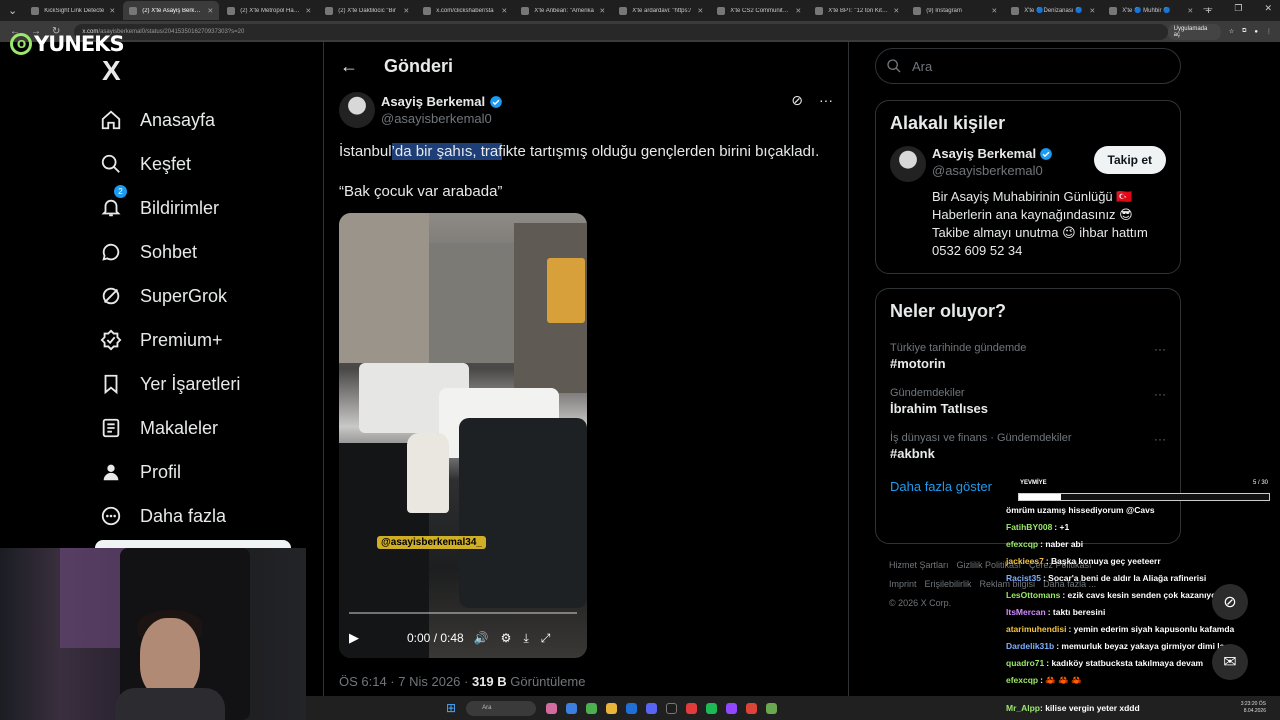 This screenshot has width=1280, height=720. What do you see at coordinates (170, 252) in the screenshot?
I see `sidebar-item-chat: Sohbet` at bounding box center [170, 252].